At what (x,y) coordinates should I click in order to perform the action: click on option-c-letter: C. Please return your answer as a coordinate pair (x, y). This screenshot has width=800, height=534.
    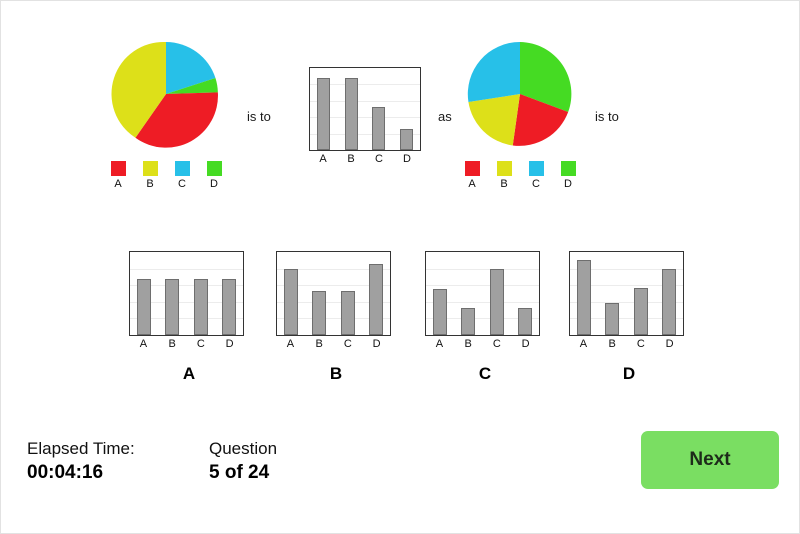
    Looking at the image, I should click on (485, 373).